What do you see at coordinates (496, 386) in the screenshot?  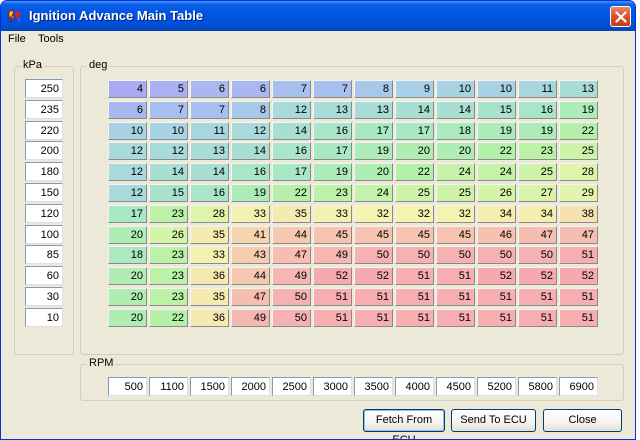 I see `rpm-cell: 5200` at bounding box center [496, 386].